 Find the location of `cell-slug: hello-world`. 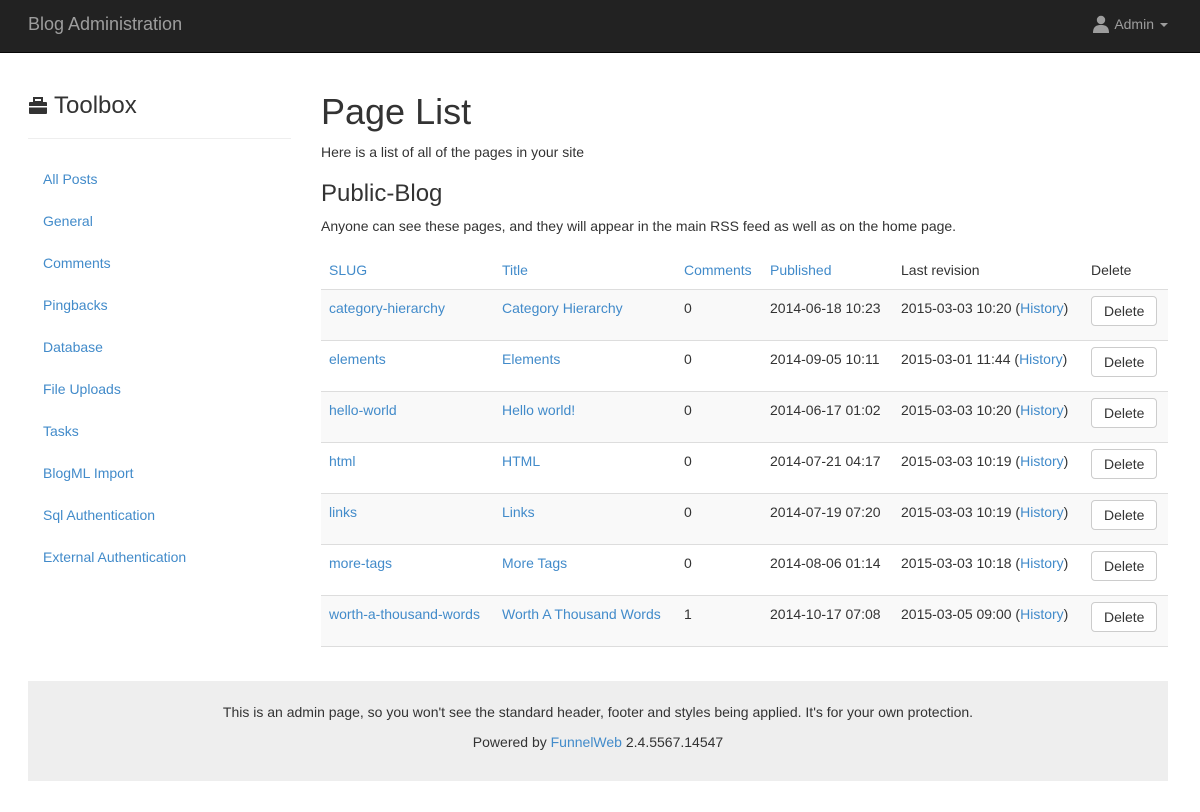

cell-slug: hello-world is located at coordinates (407, 417).